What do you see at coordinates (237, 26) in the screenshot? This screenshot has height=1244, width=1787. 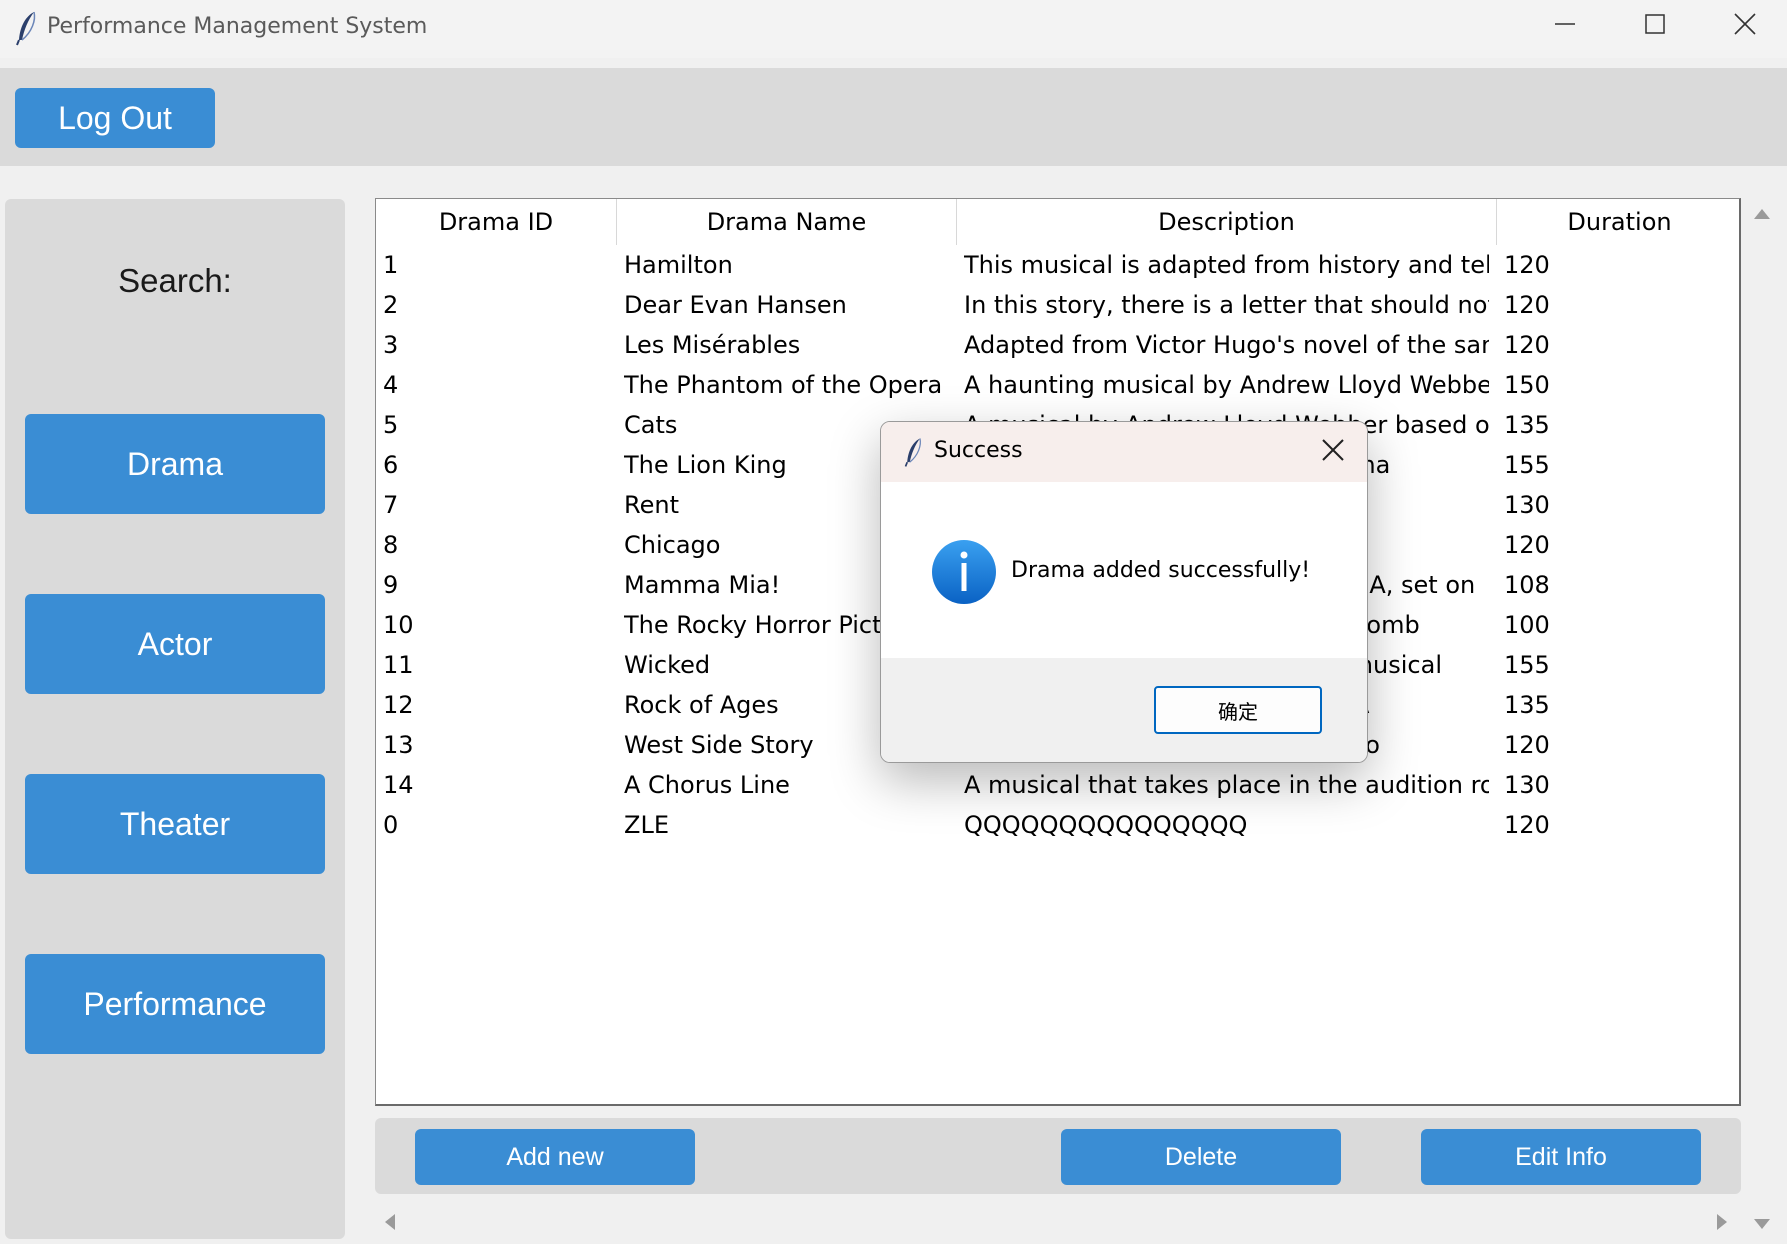 I see `window-title: Performance Management System` at bounding box center [237, 26].